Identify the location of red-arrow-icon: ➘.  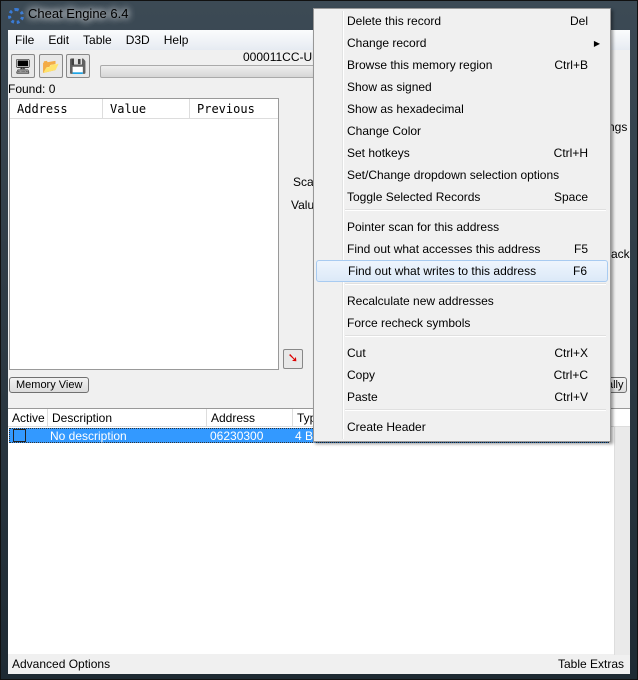
(293, 357).